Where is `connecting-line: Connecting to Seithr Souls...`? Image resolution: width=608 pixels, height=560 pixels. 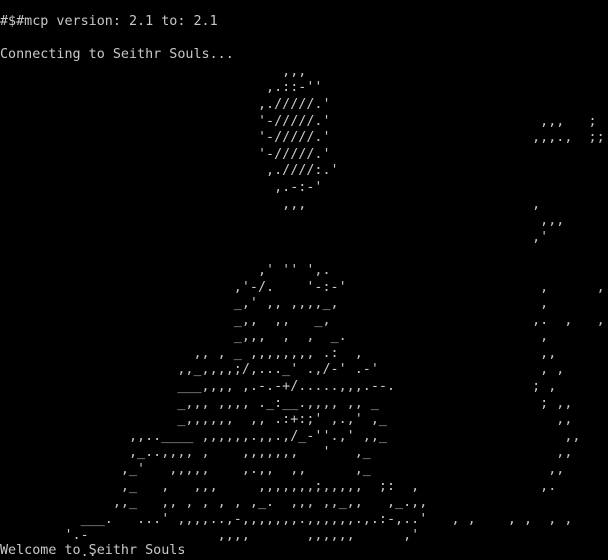
connecting-line: Connecting to Seithr Souls... is located at coordinates (117, 55).